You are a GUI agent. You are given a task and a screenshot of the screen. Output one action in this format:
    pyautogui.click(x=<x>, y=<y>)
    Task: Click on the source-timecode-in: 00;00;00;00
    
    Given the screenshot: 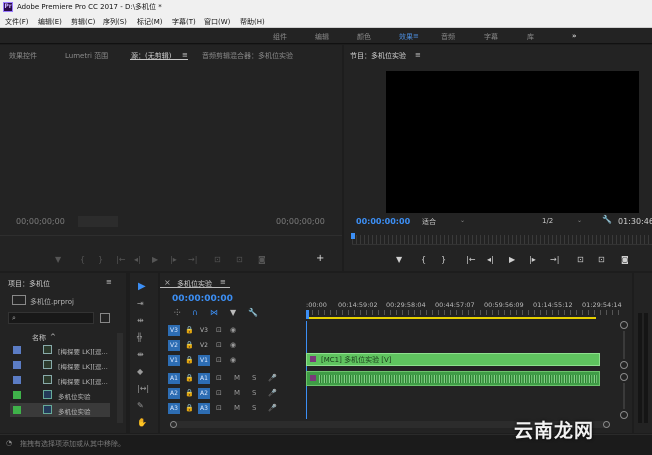 What is the action you would take?
    pyautogui.click(x=40, y=221)
    